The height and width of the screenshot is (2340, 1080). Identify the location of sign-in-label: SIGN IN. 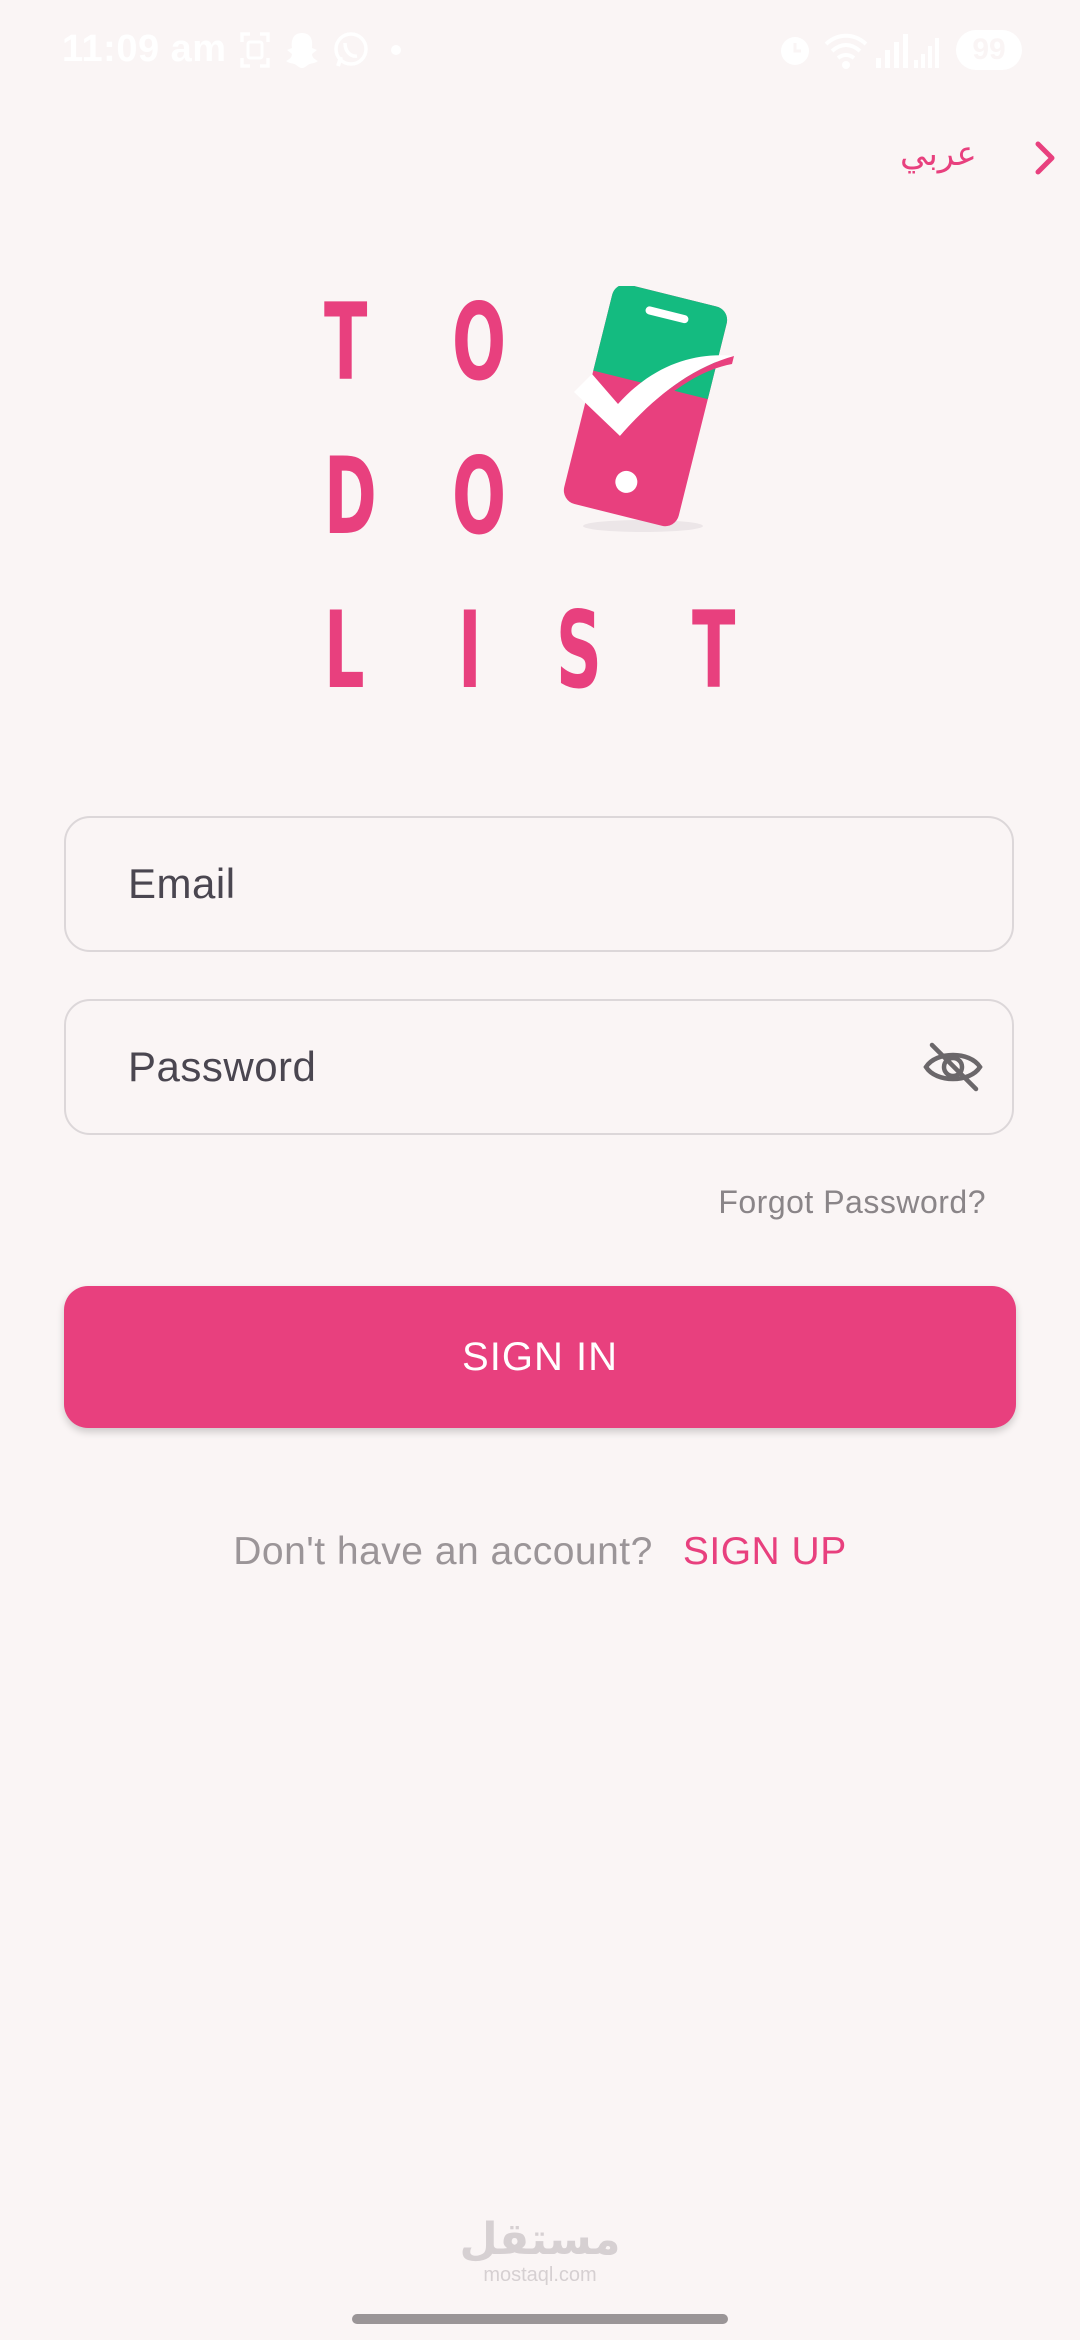
(540, 1356).